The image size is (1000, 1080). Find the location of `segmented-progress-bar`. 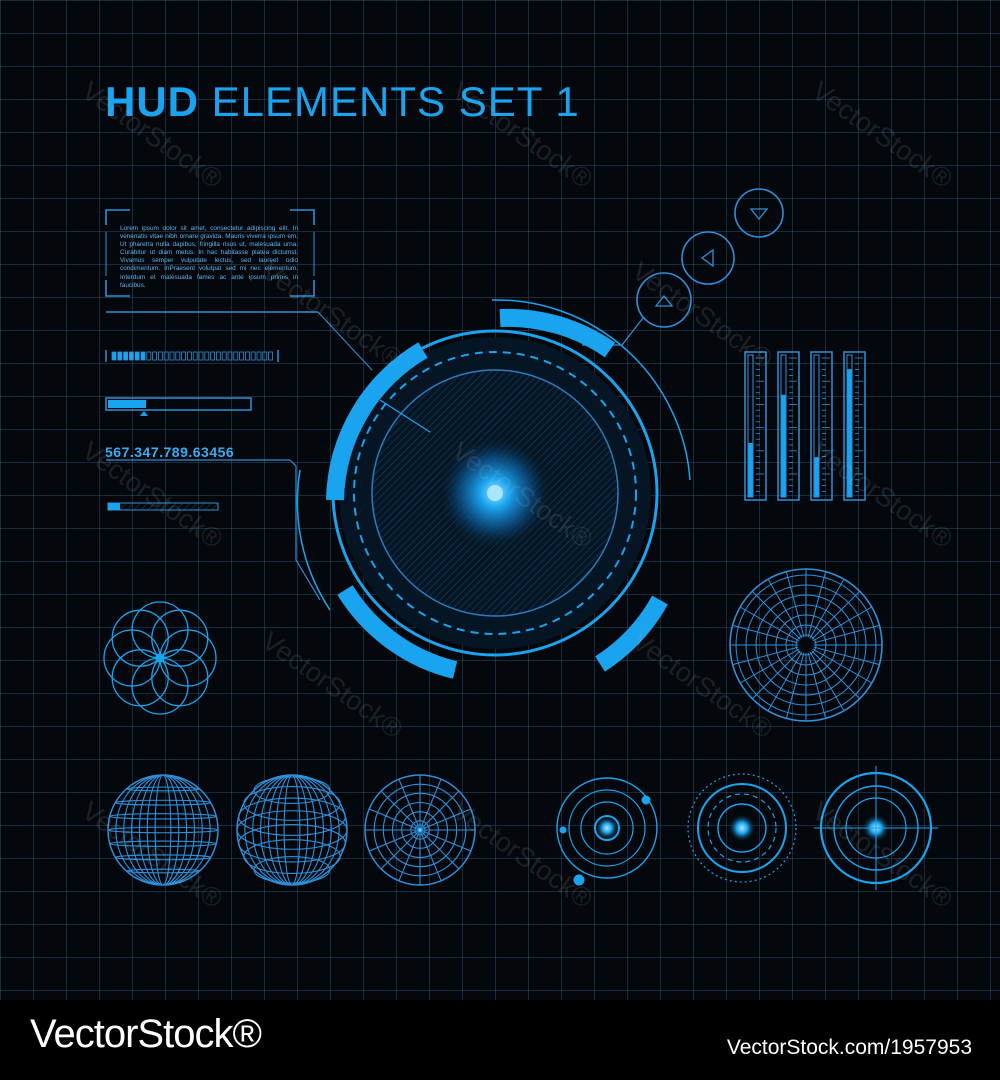

segmented-progress-bar is located at coordinates (192, 356).